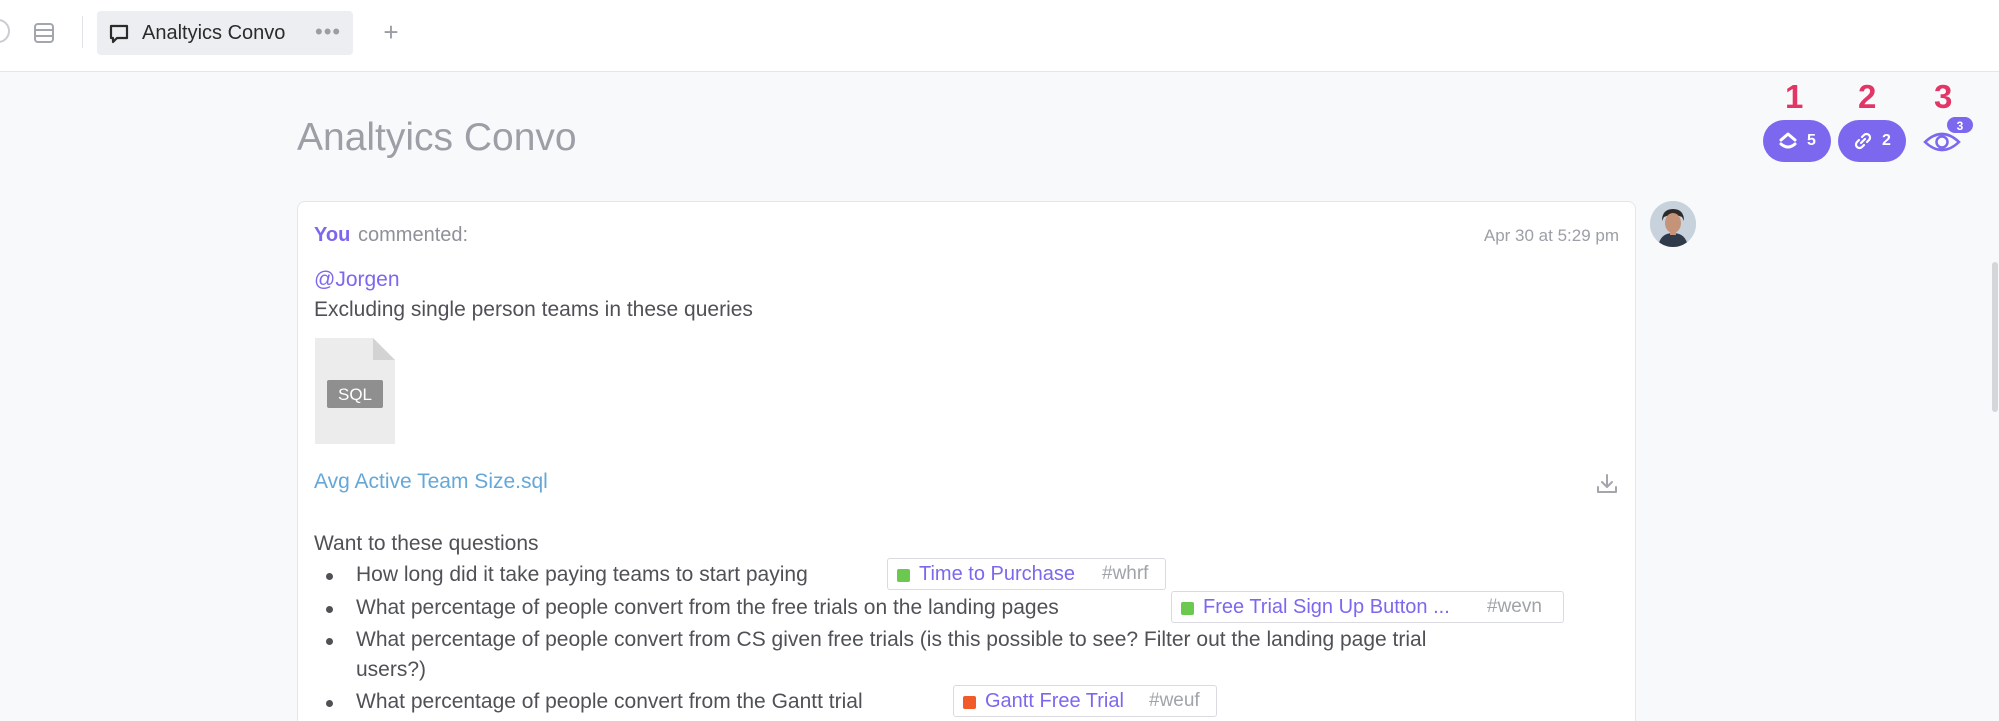  I want to click on attachments-button: 2, so click(1872, 141).